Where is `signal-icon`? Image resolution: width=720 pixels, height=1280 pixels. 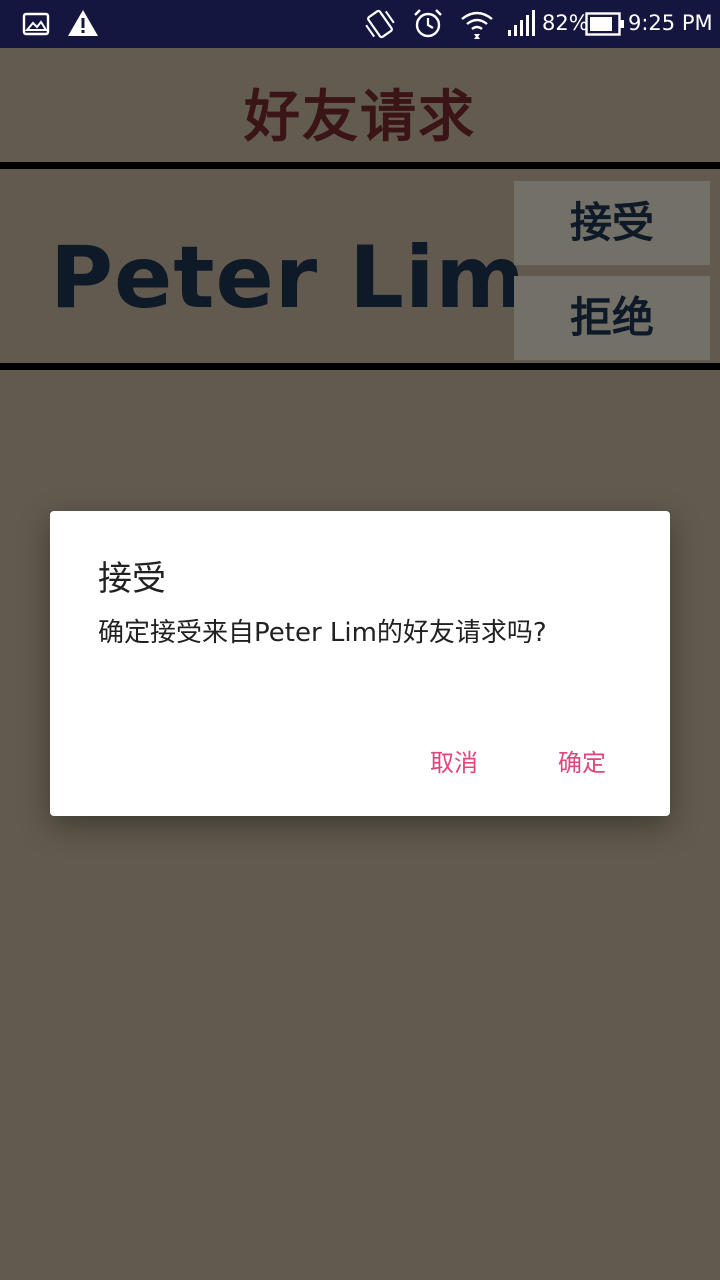 signal-icon is located at coordinates (521, 26).